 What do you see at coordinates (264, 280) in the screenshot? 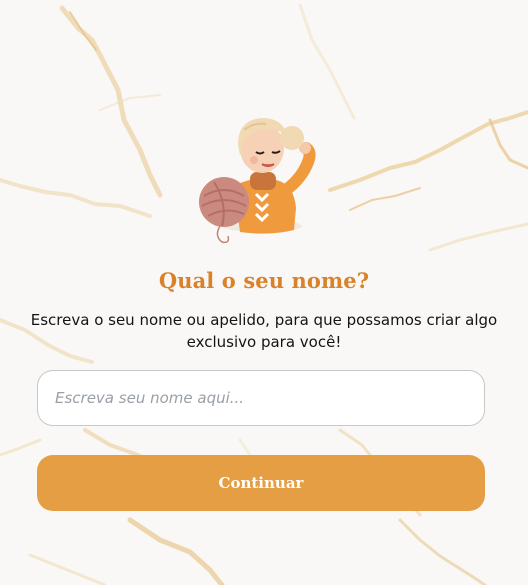
I see `page-title: Qual o seu nome?` at bounding box center [264, 280].